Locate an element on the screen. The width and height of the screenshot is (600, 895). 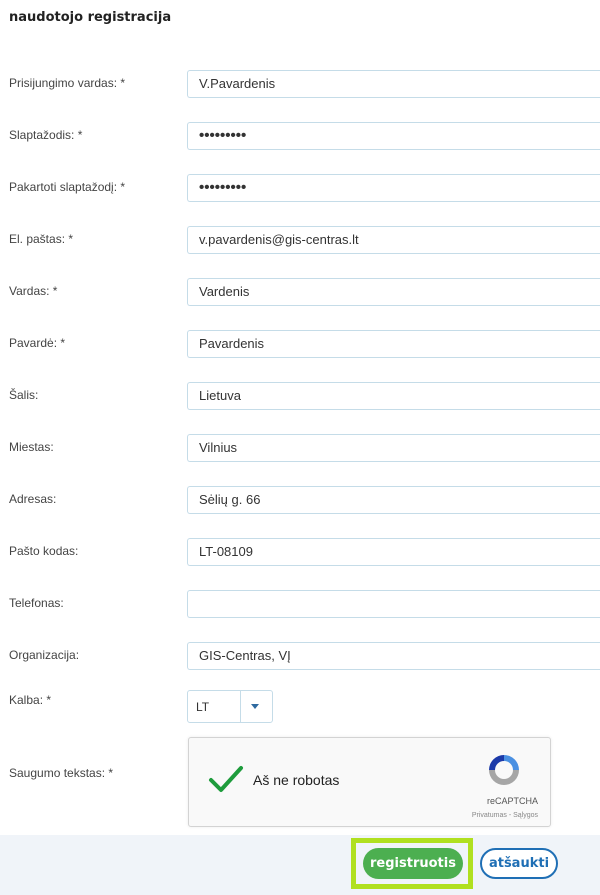
last-name-input: Pavardenis is located at coordinates (393, 344).